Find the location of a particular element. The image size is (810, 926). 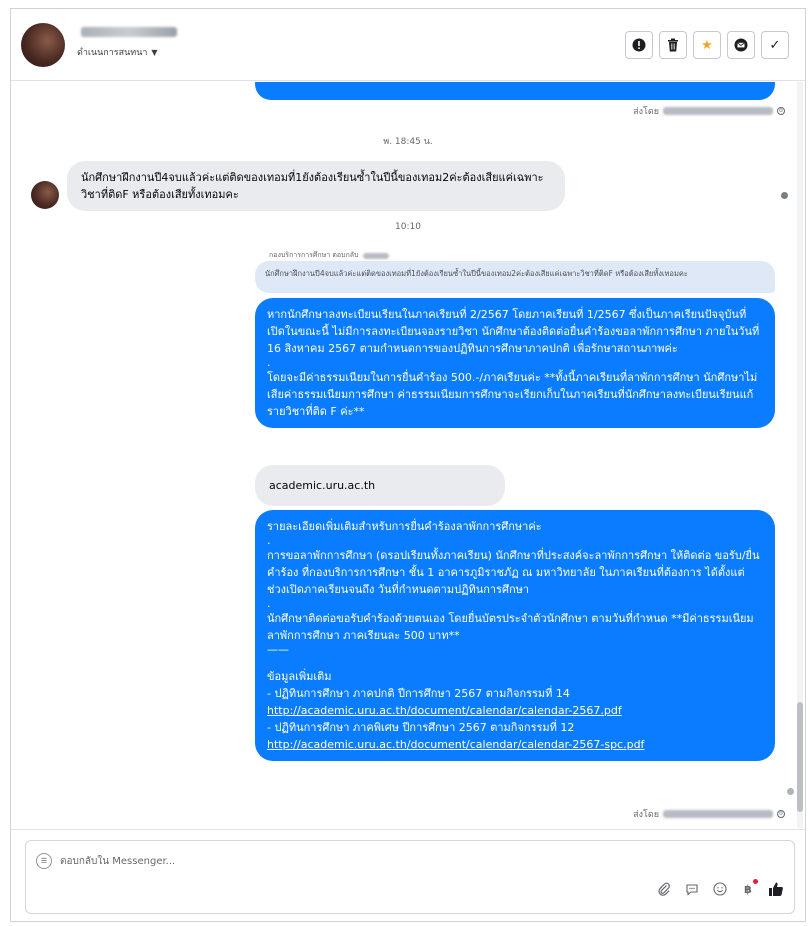

payments-icon: ฿ is located at coordinates (749, 888).